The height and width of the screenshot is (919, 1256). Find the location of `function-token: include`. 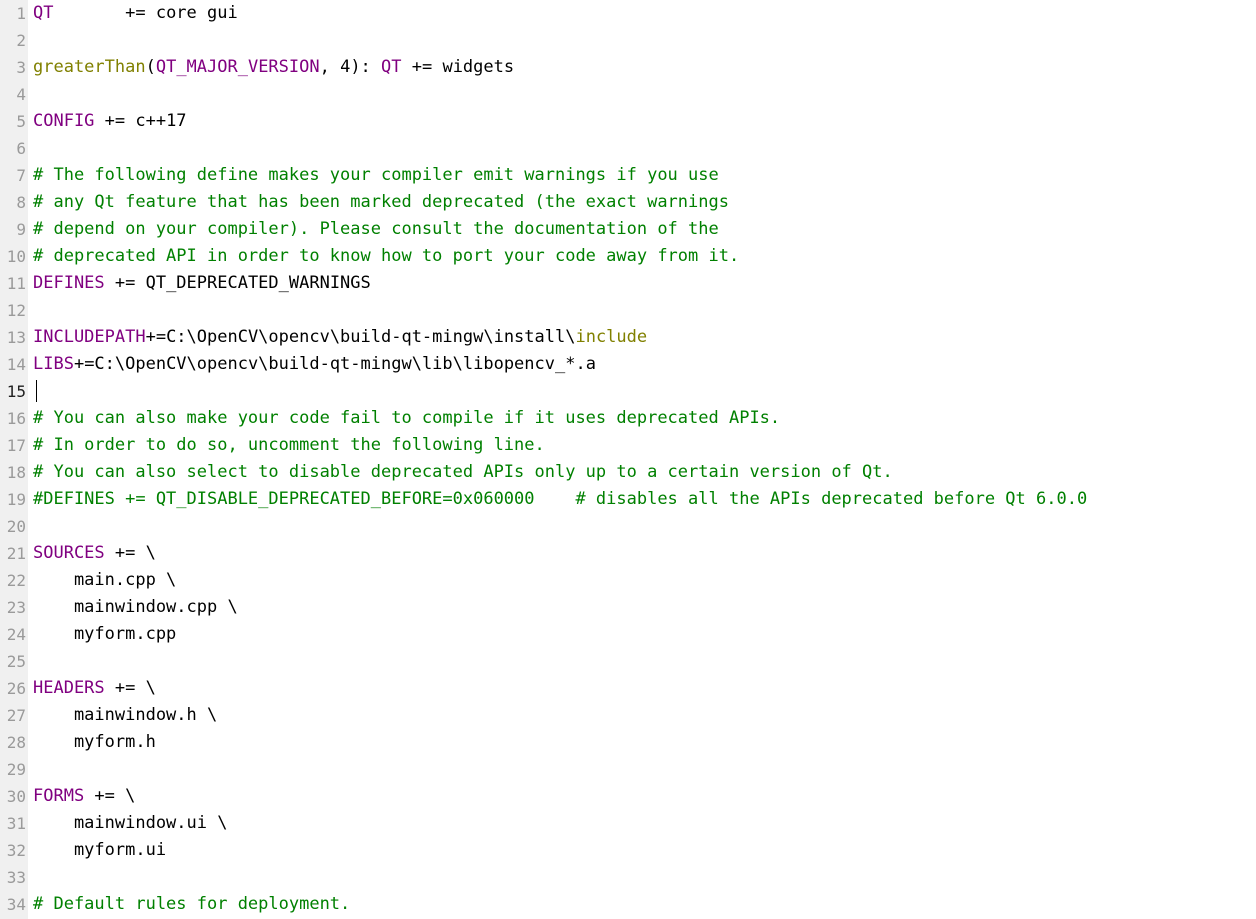

function-token: include is located at coordinates (611, 337).